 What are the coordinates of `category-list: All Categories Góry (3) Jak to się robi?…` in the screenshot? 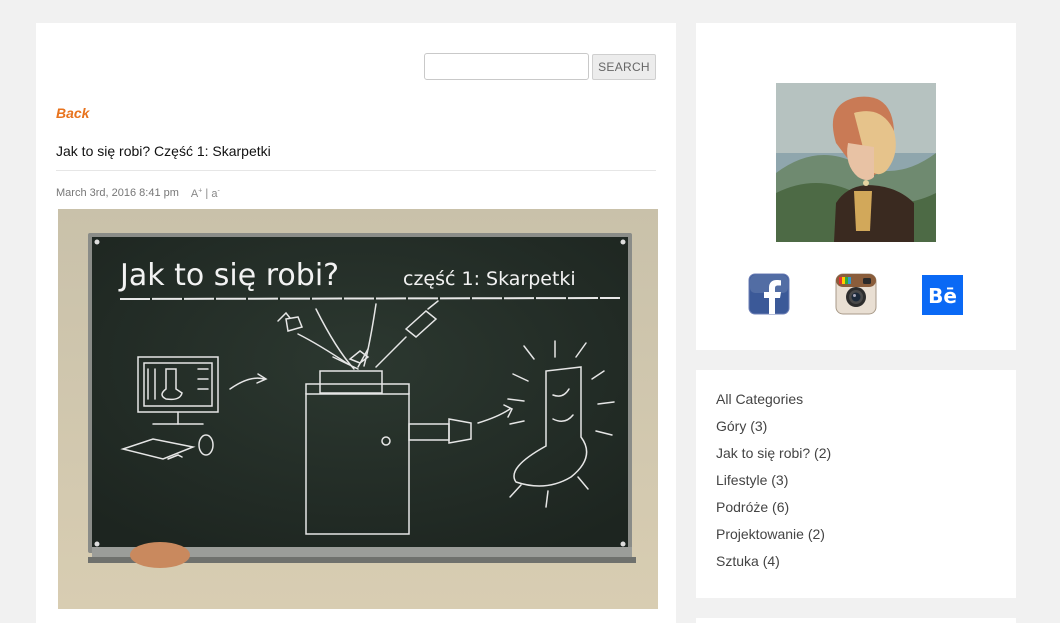 It's located at (773, 484).